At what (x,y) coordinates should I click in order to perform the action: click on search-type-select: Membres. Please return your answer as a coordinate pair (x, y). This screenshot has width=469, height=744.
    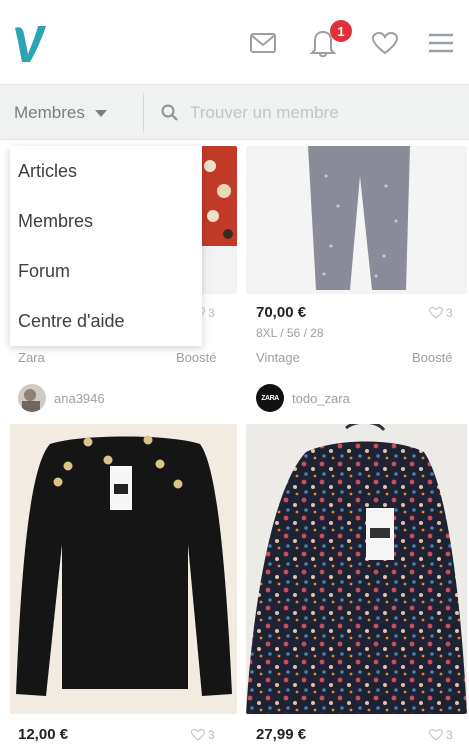
    Looking at the image, I should click on (60, 113).